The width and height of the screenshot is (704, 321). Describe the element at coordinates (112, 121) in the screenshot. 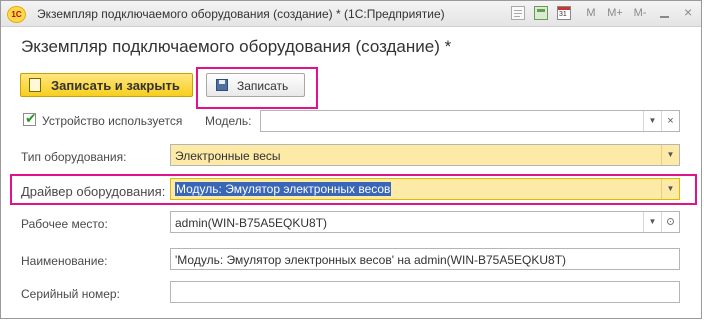

I see `device-used-label: Устройство используется` at that location.